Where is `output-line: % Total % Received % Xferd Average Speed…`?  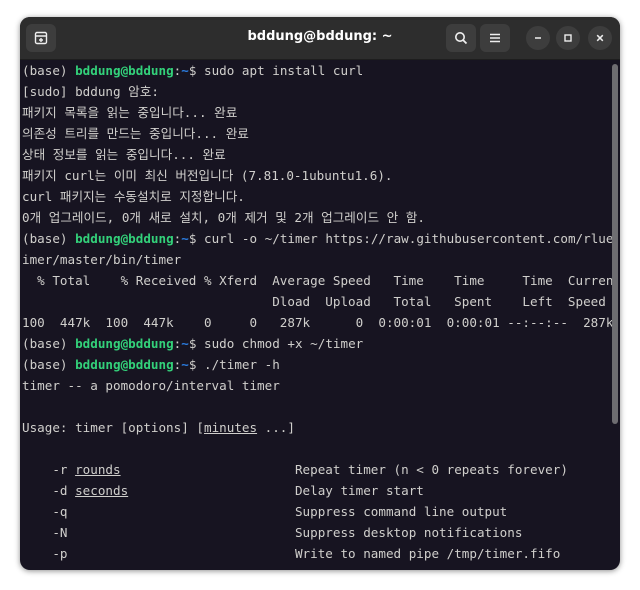 output-line: % Total % Received % Xferd Average Speed… is located at coordinates (317, 280).